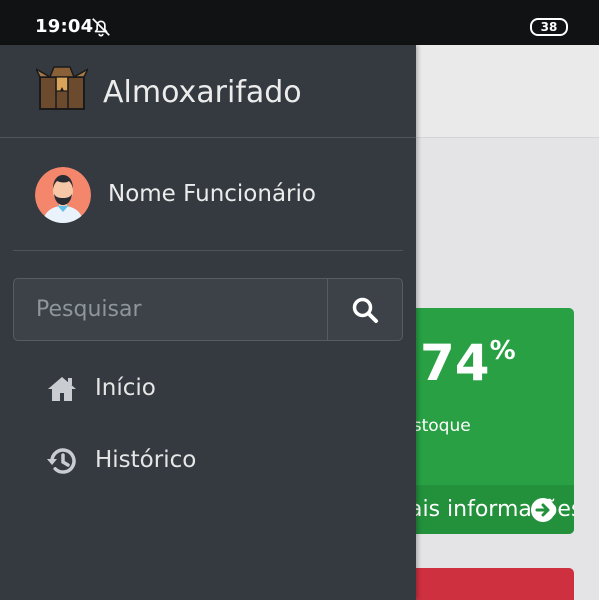  What do you see at coordinates (212, 194) in the screenshot?
I see `user-name: Nome Funcionário` at bounding box center [212, 194].